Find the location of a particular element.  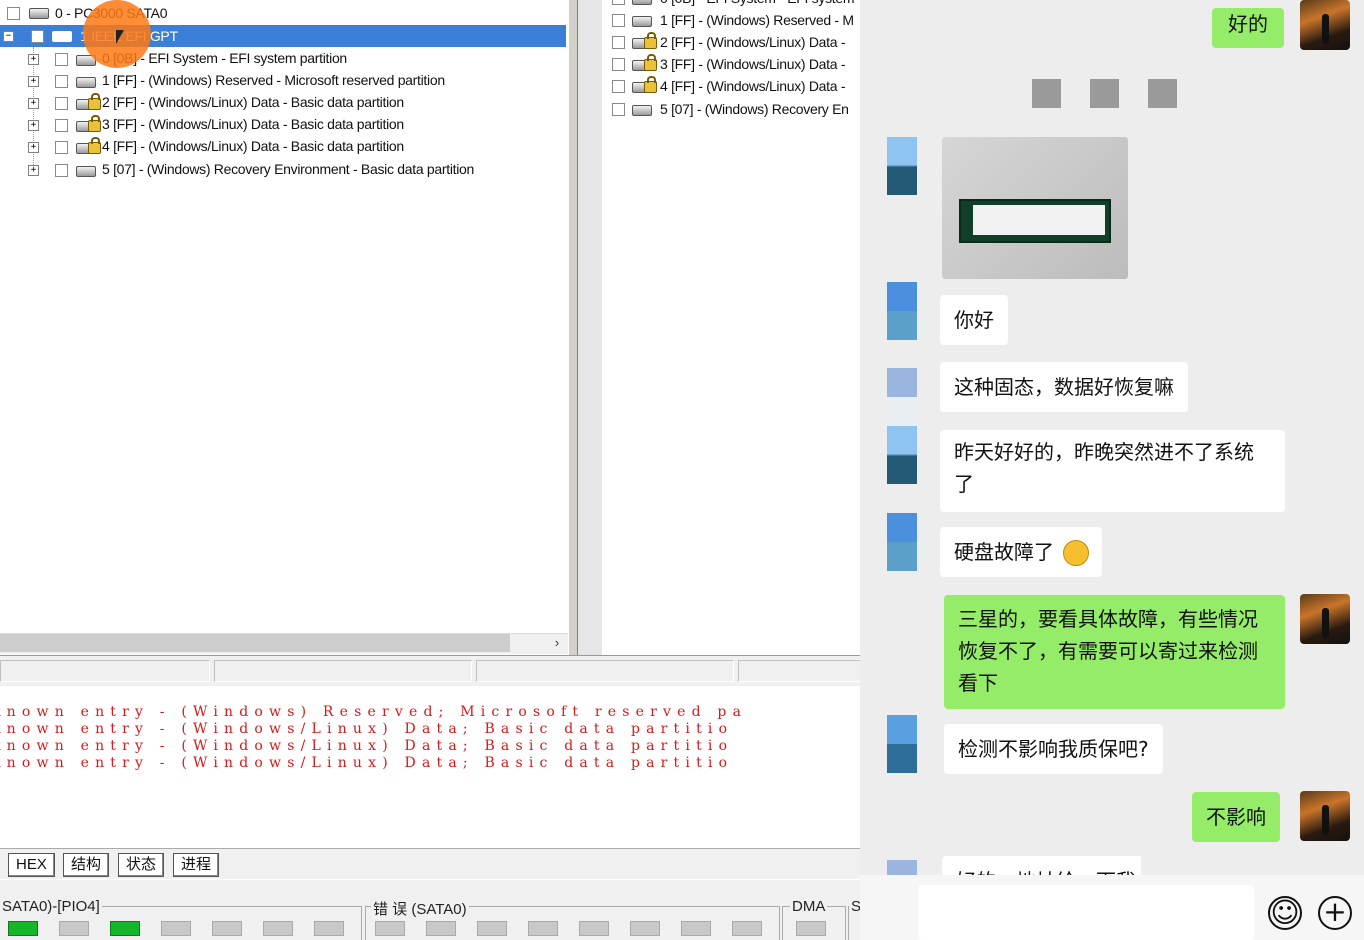

scrollbar-thumb is located at coordinates (255, 643).